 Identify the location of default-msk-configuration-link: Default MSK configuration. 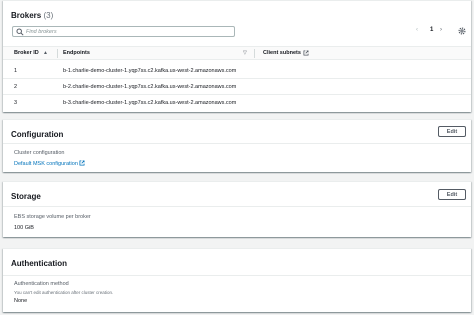
(49, 163).